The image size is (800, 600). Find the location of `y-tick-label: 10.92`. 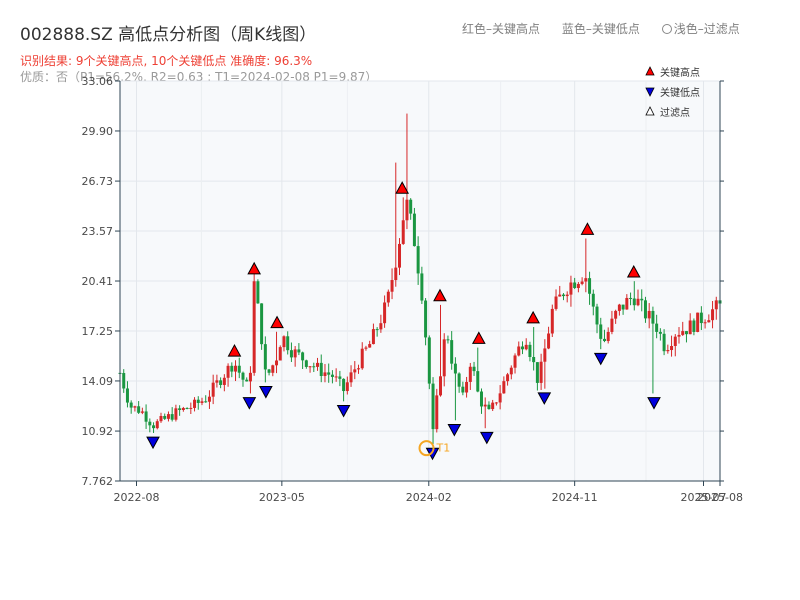

y-tick-label: 10.92 is located at coordinates (98, 431).